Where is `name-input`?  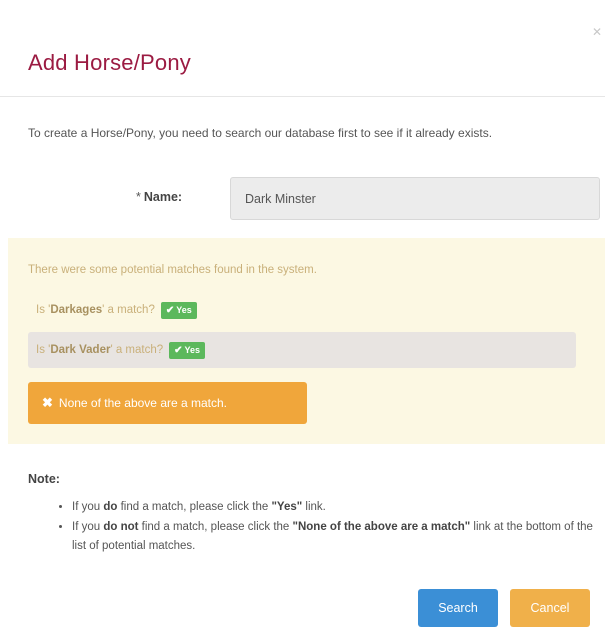 name-input is located at coordinates (415, 198).